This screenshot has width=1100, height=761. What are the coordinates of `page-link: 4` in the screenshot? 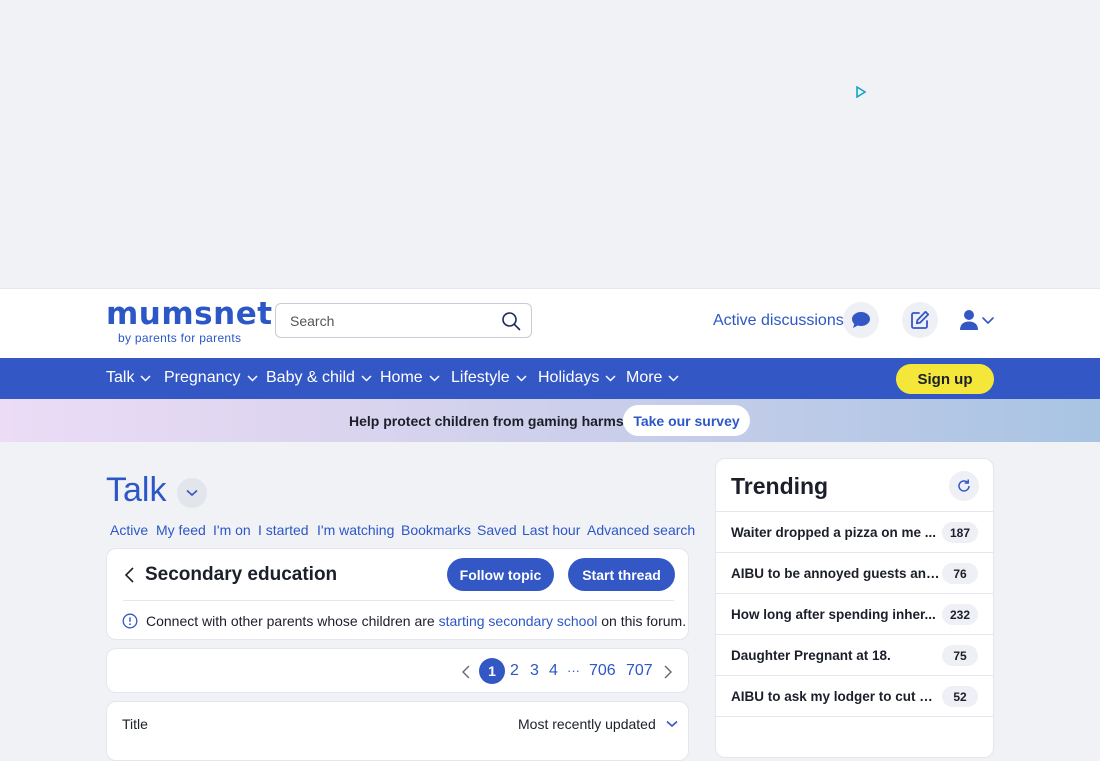 It's located at (553, 671).